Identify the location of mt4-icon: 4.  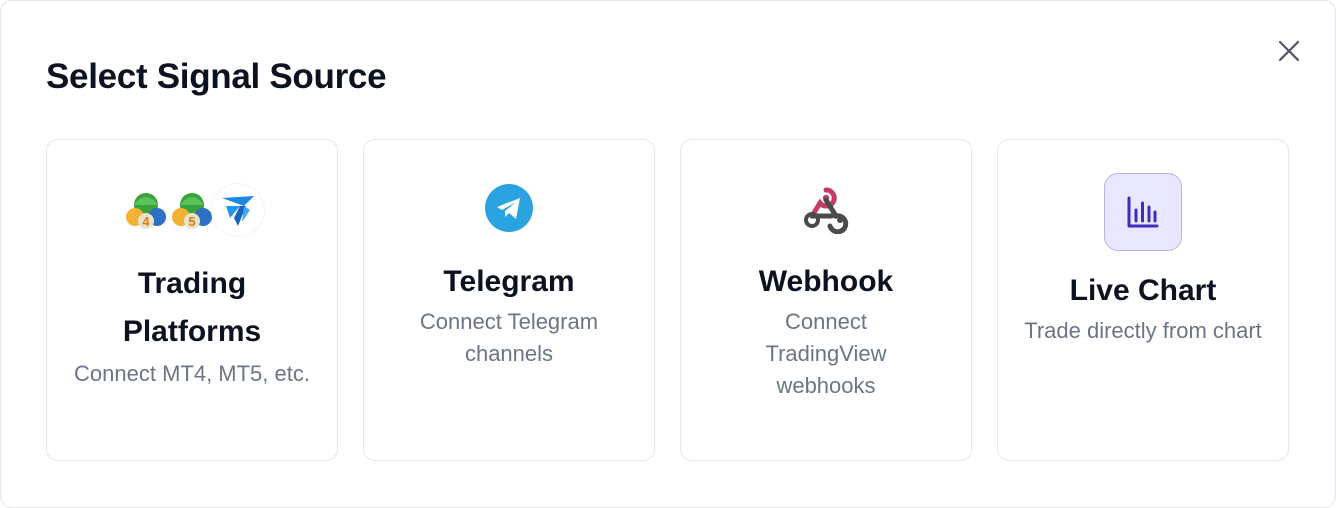
(146, 210).